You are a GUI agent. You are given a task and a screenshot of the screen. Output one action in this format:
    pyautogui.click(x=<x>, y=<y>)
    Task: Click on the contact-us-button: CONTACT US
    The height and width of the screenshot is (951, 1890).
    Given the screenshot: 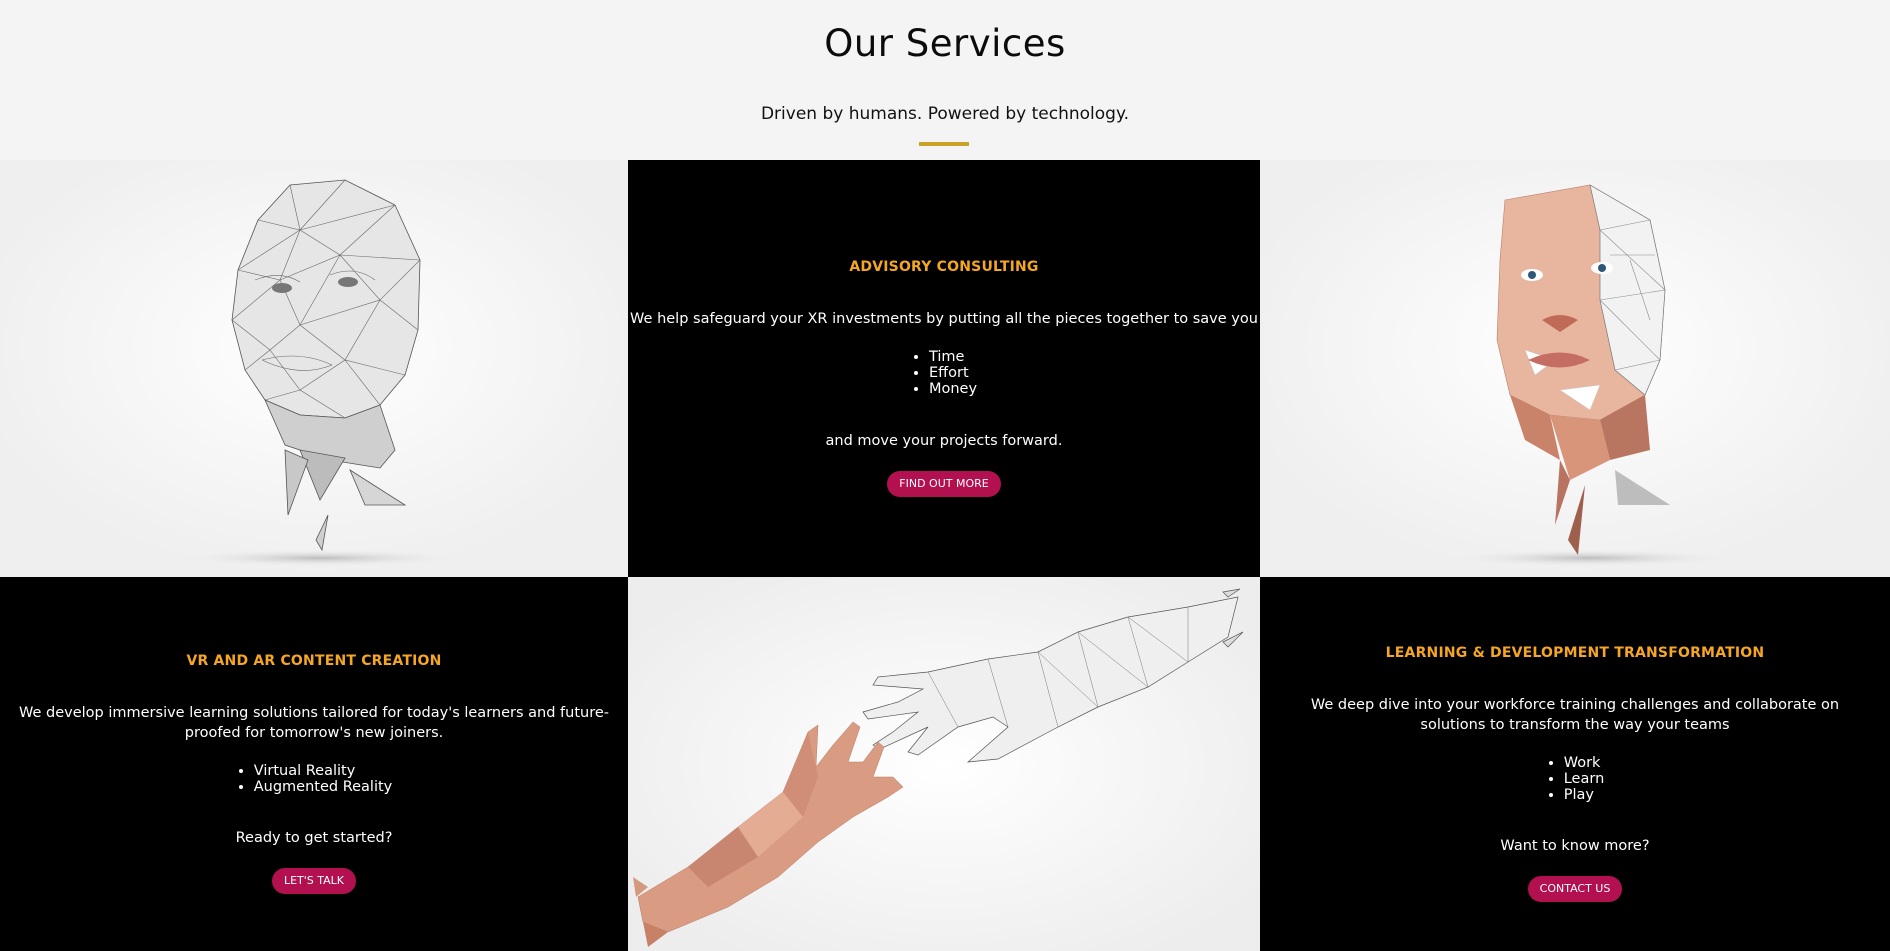 What is the action you would take?
    pyautogui.click(x=1575, y=889)
    